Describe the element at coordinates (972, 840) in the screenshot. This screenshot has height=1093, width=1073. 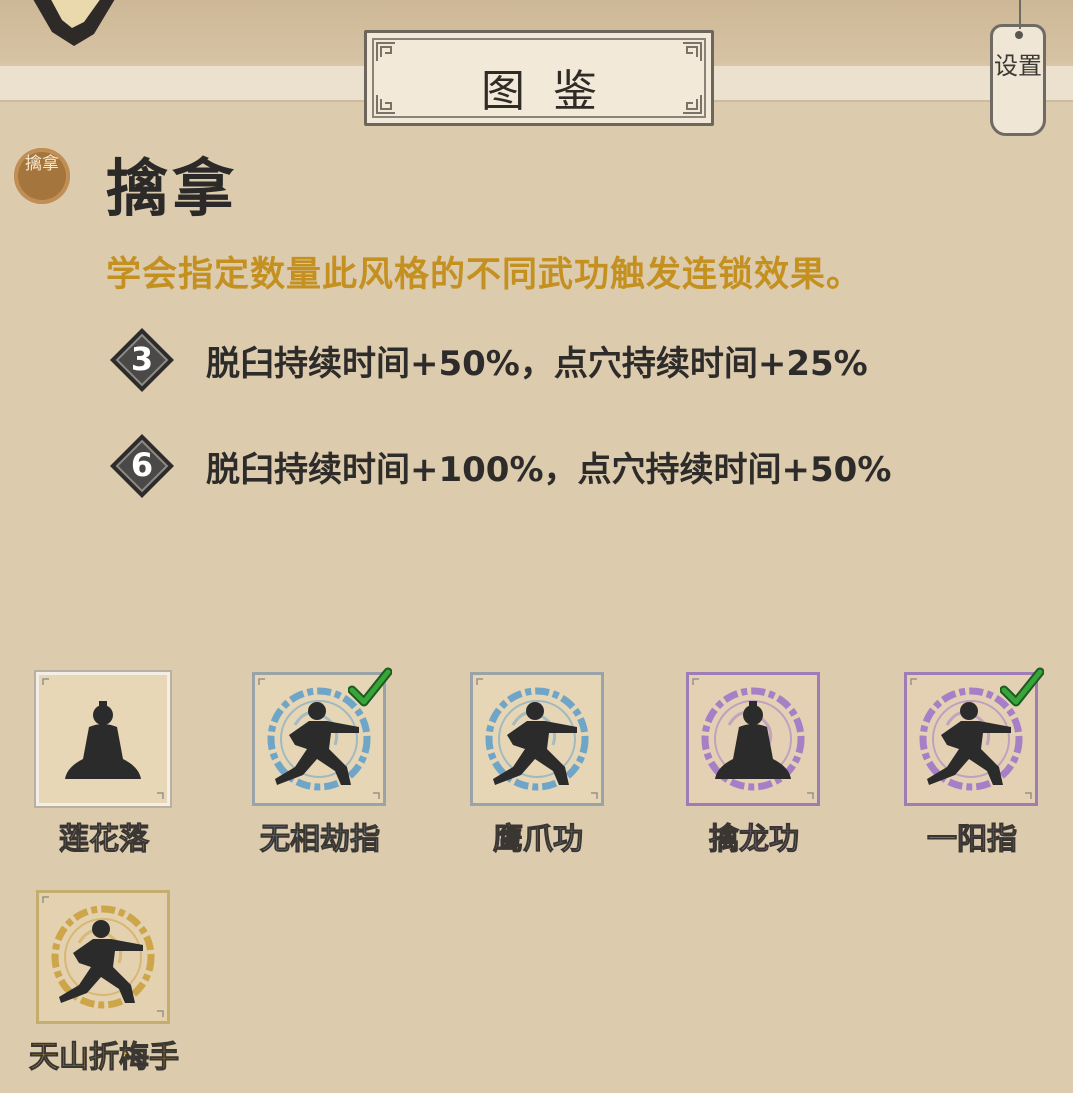
I see `skill-name: 一阳指` at that location.